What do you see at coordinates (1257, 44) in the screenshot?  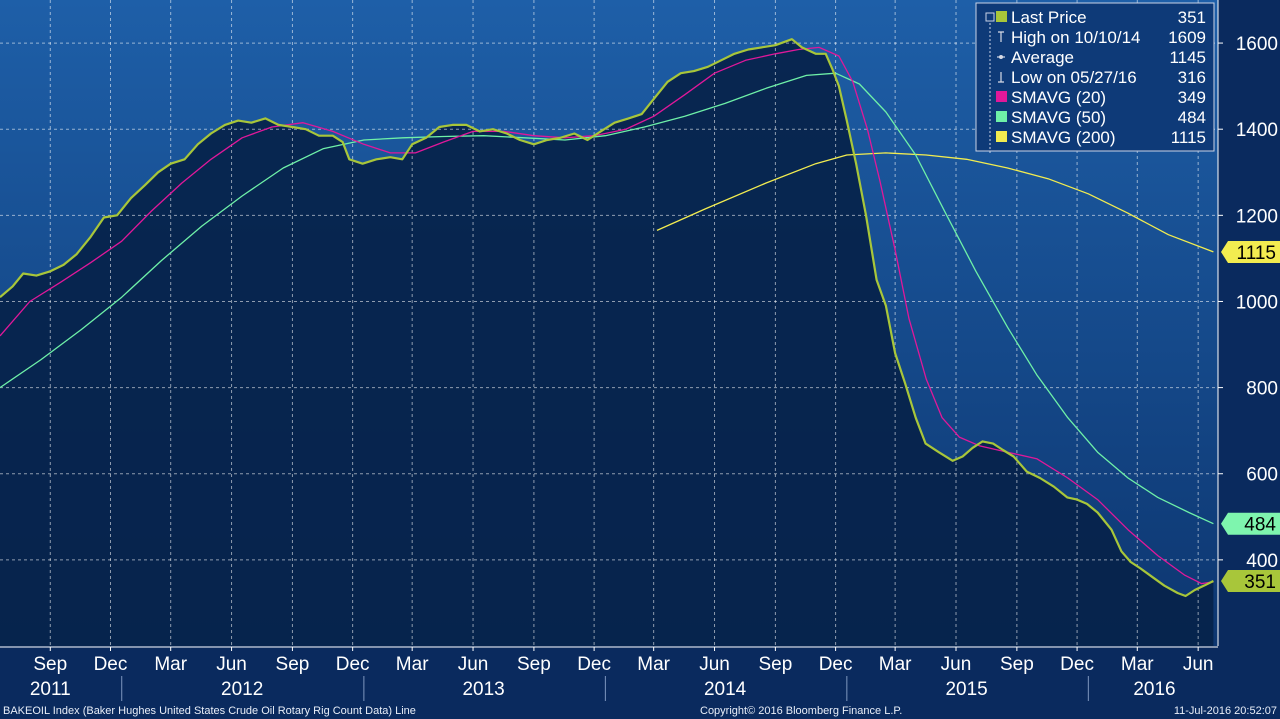 I see `y-tick-label: 1600` at bounding box center [1257, 44].